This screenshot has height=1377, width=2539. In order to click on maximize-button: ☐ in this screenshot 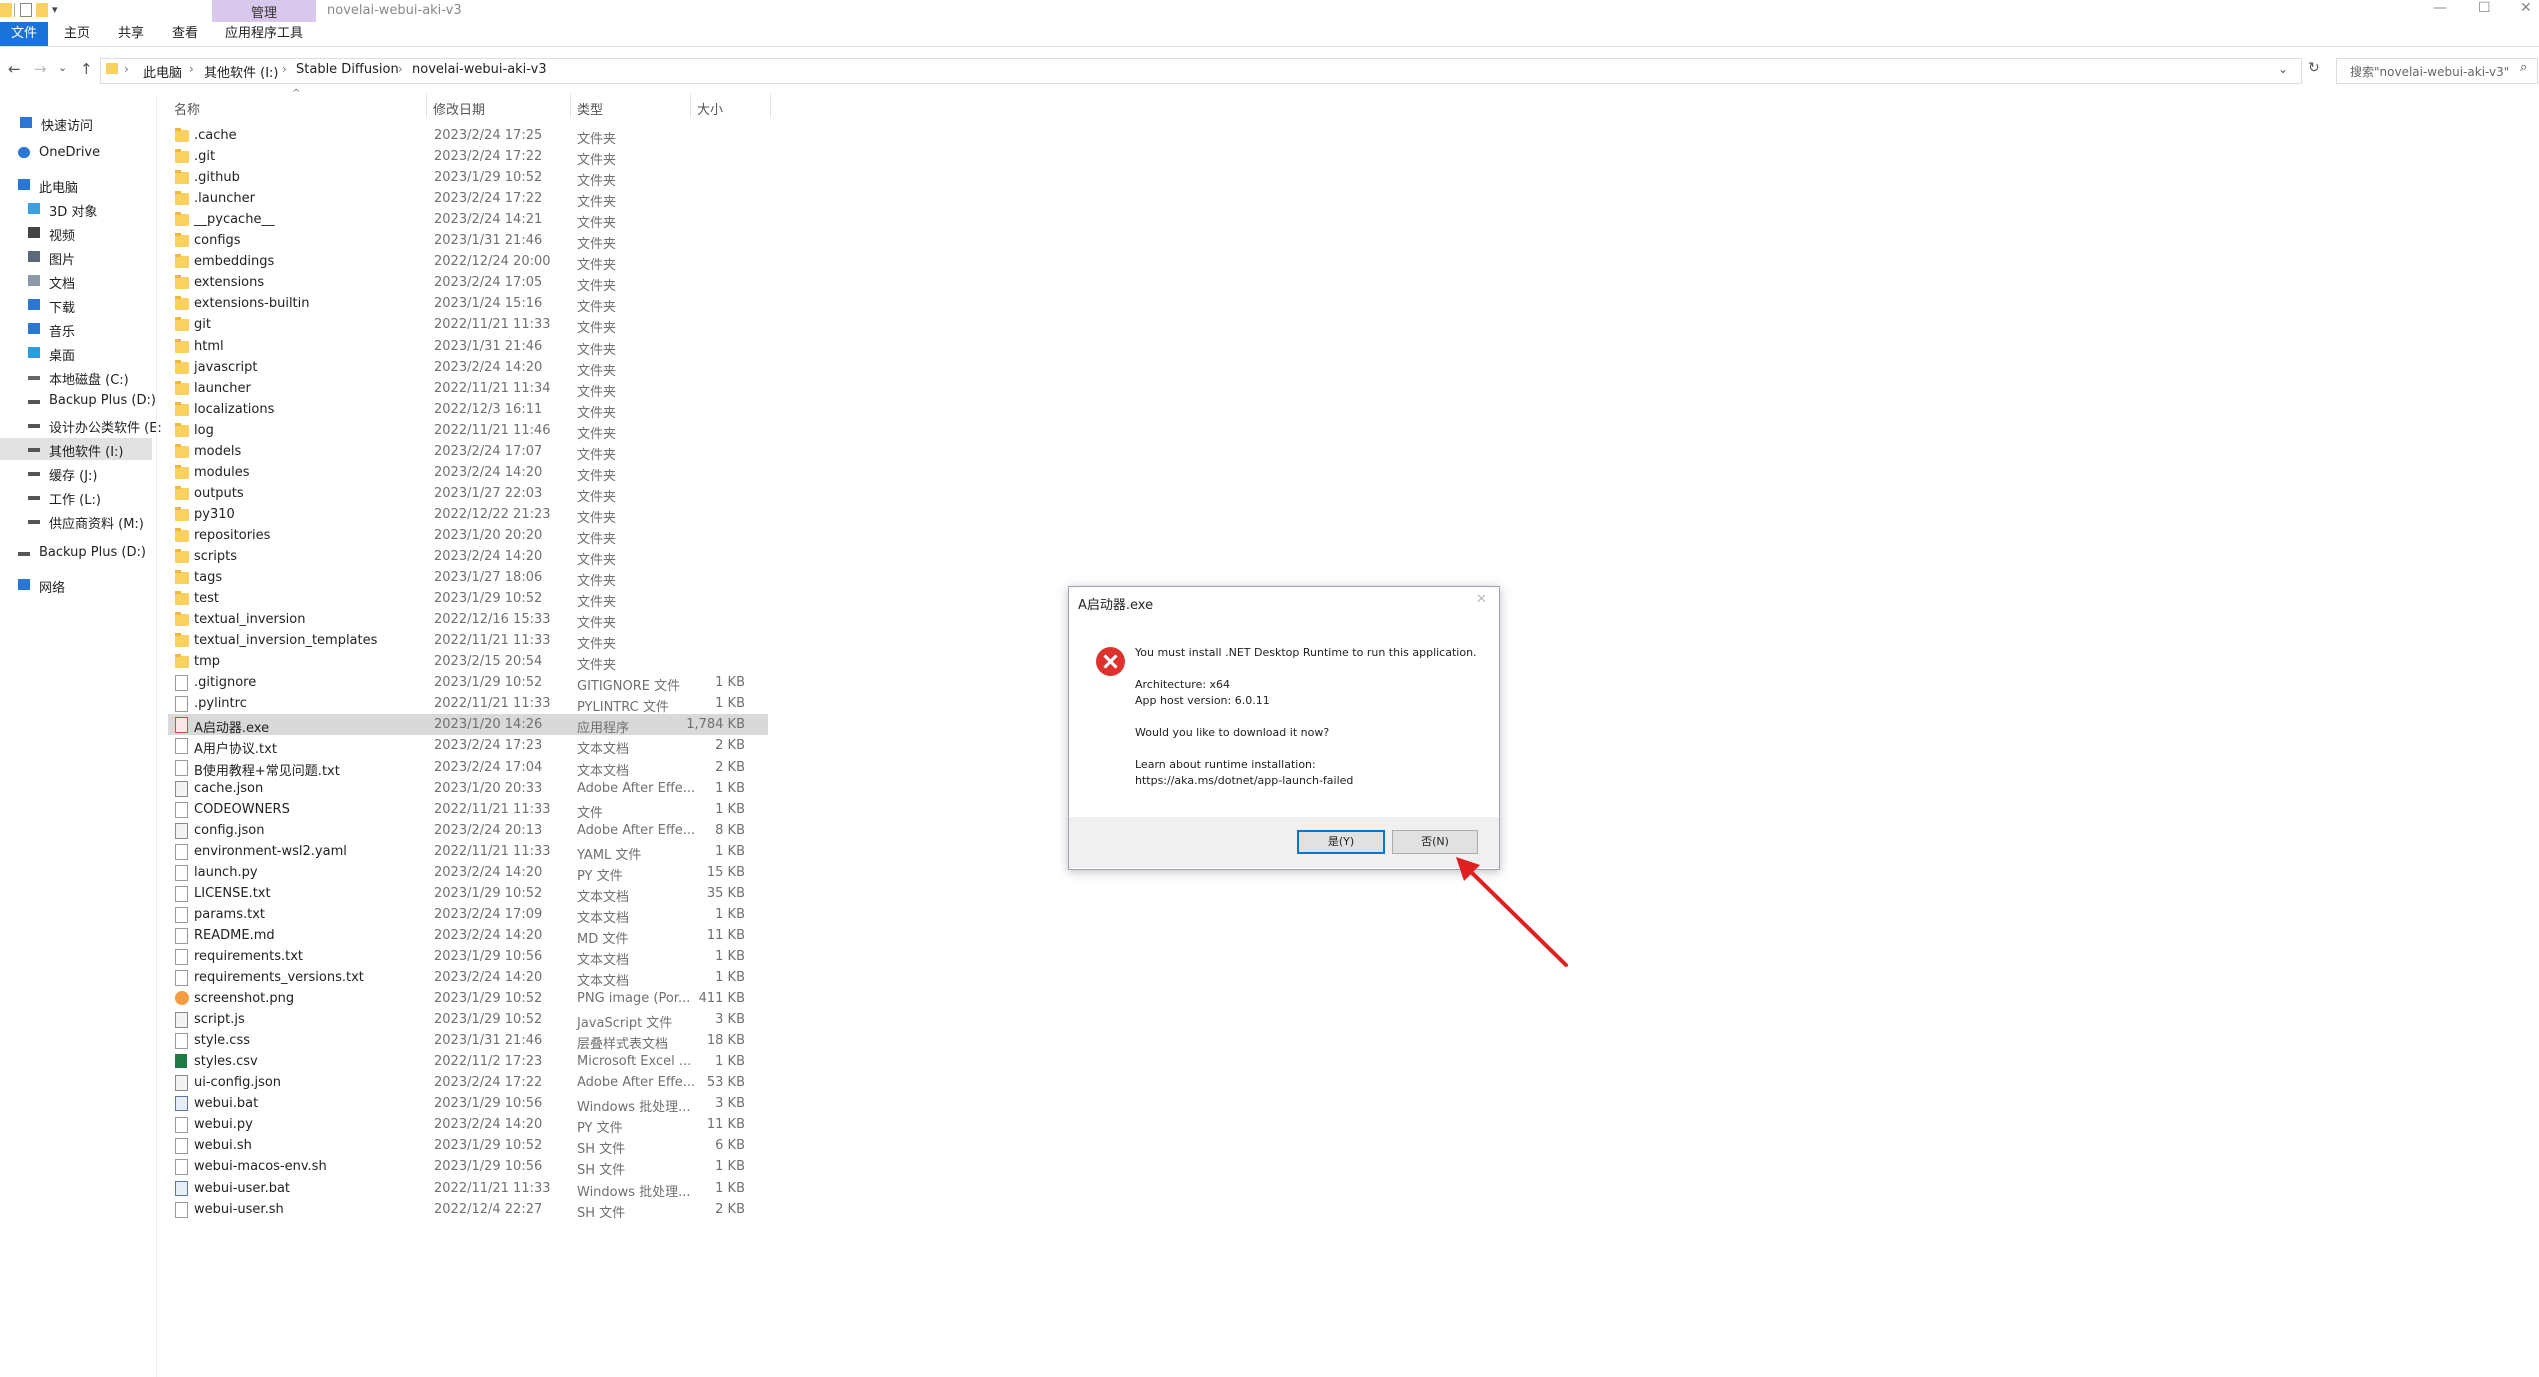, I will do `click(2484, 8)`.